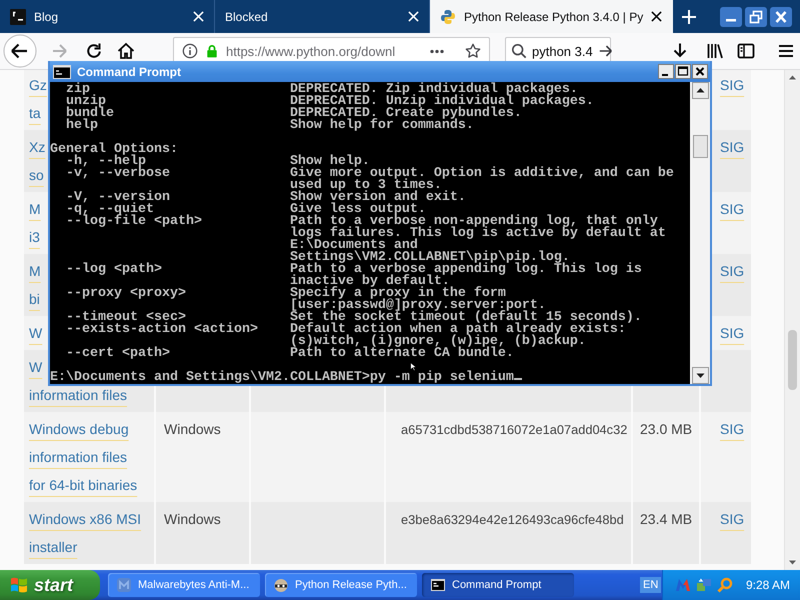 The height and width of the screenshot is (600, 800). What do you see at coordinates (651, 585) in the screenshot?
I see `language-indicator: EN` at bounding box center [651, 585].